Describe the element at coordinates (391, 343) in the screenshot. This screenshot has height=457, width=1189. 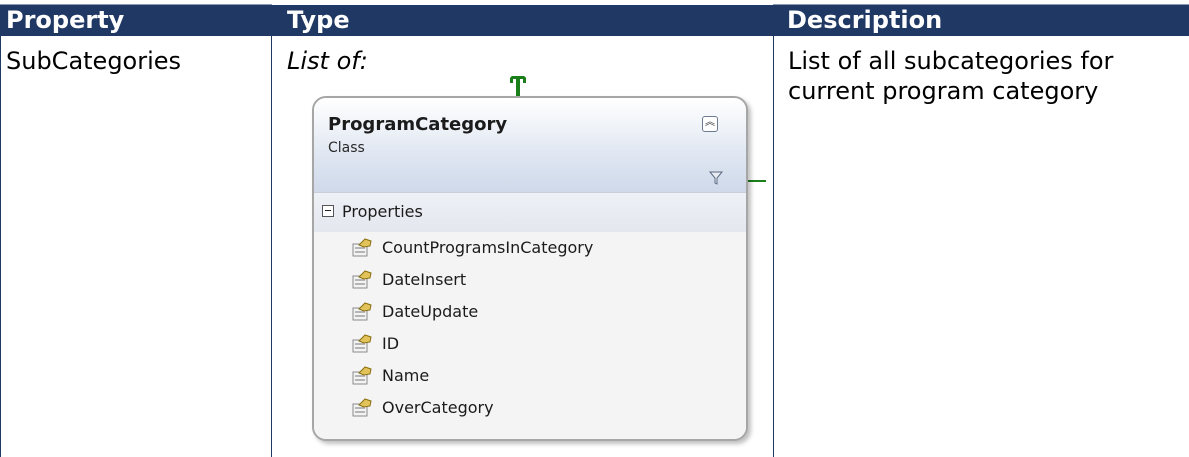
I see `member-name: ID` at that location.